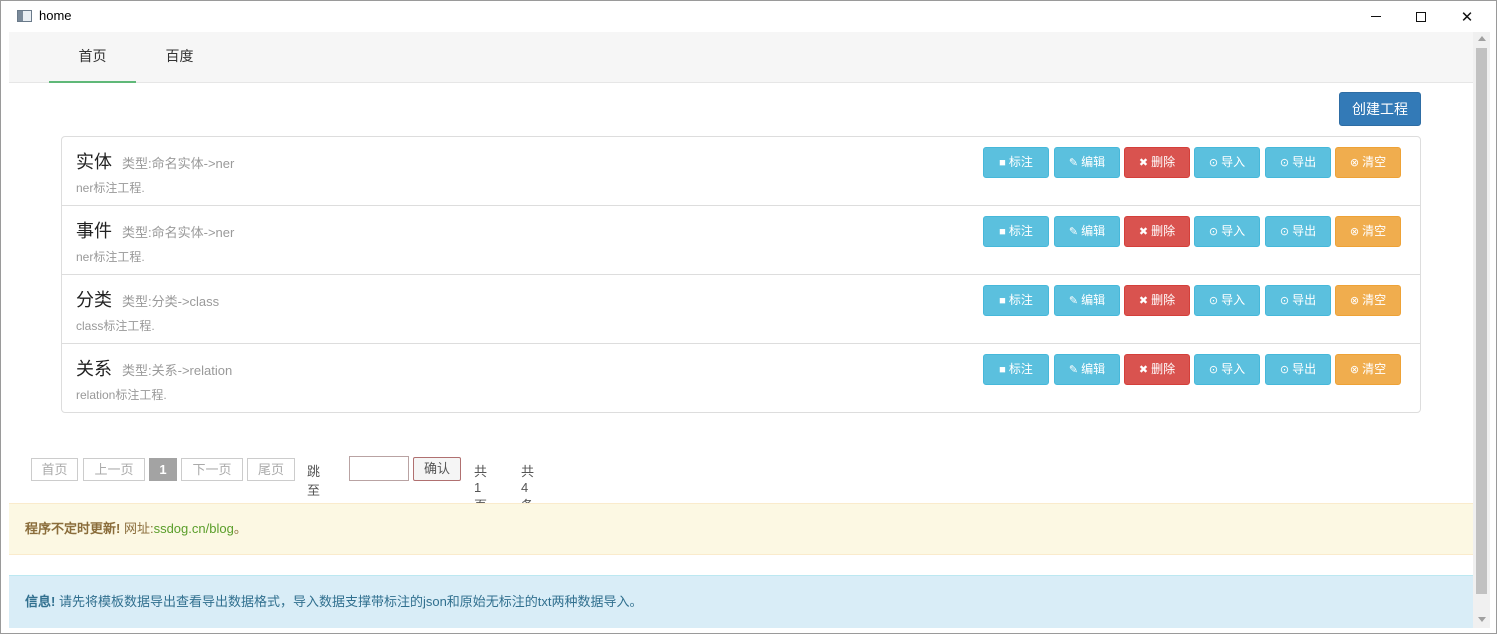  What do you see at coordinates (171, 301) in the screenshot?
I see `project-type: 类型:分类->class` at bounding box center [171, 301].